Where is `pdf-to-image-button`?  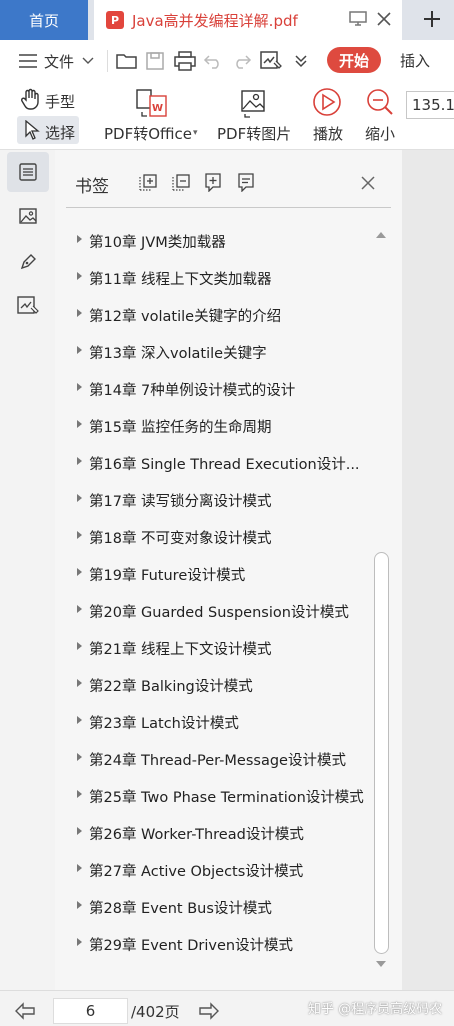
pdf-to-image-button is located at coordinates (253, 105).